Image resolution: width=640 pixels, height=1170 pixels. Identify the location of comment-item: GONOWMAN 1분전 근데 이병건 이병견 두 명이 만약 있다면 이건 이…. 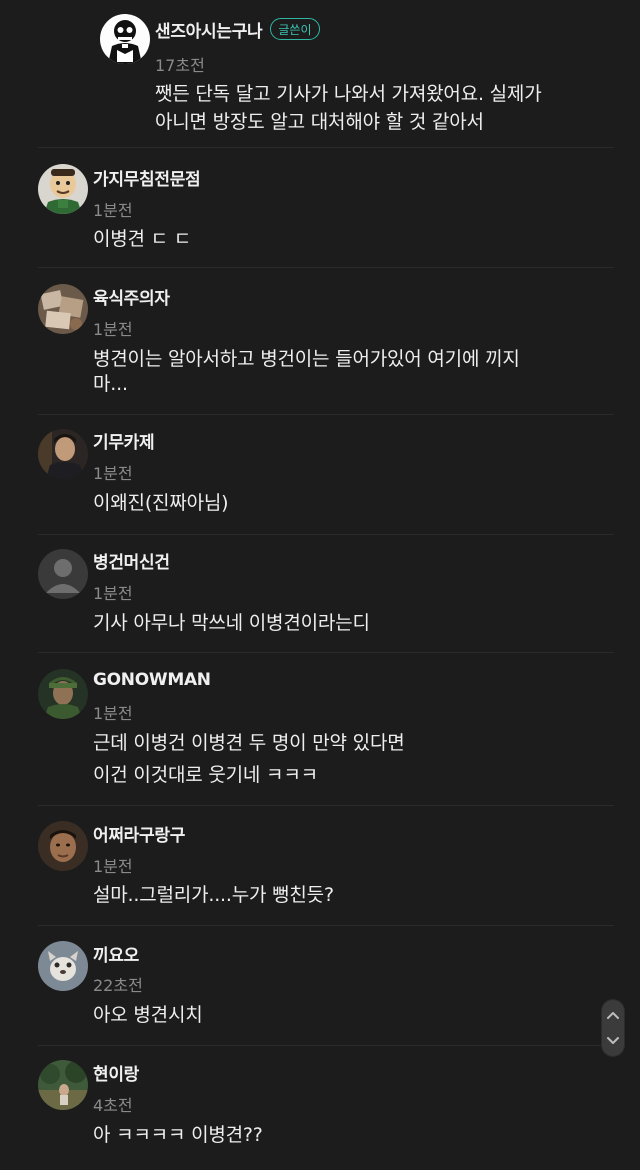
(320, 729).